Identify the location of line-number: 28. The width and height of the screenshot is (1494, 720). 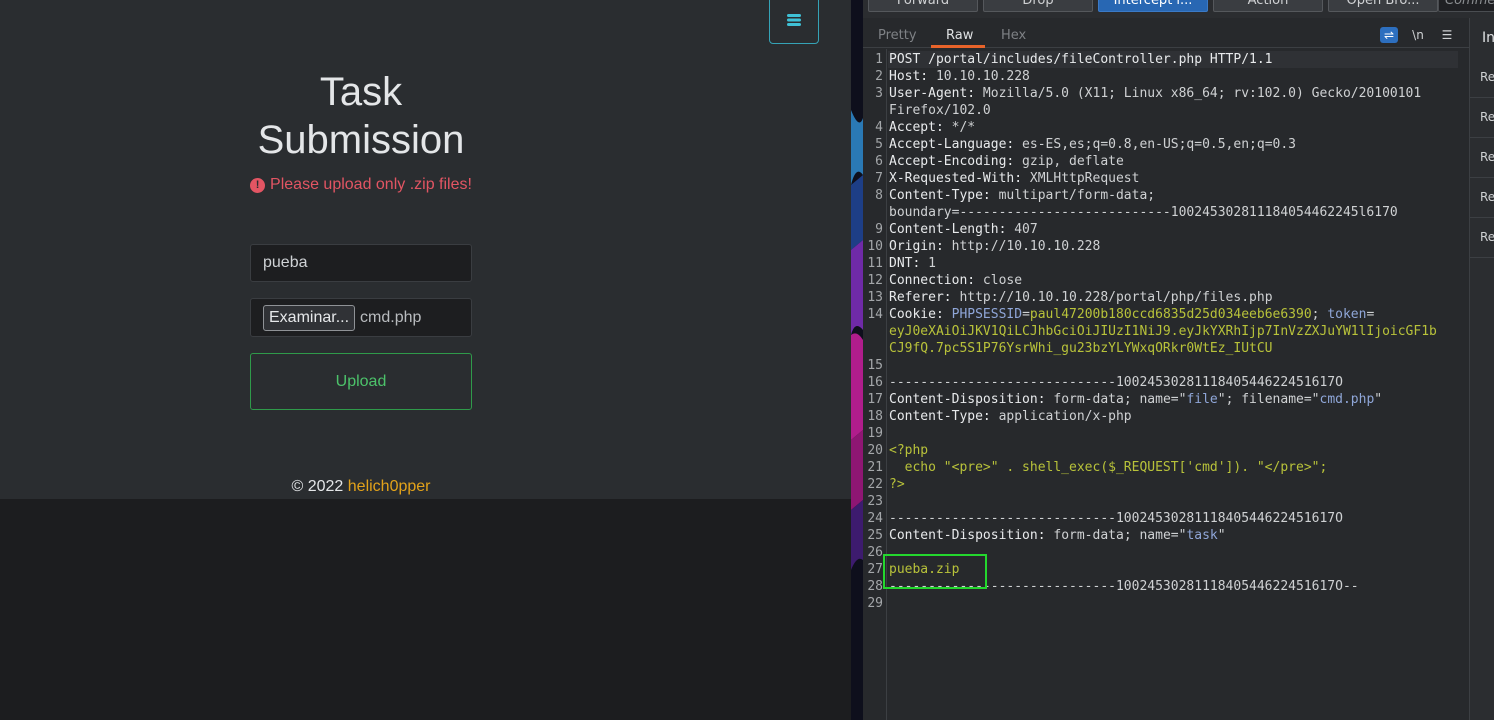
(875, 586).